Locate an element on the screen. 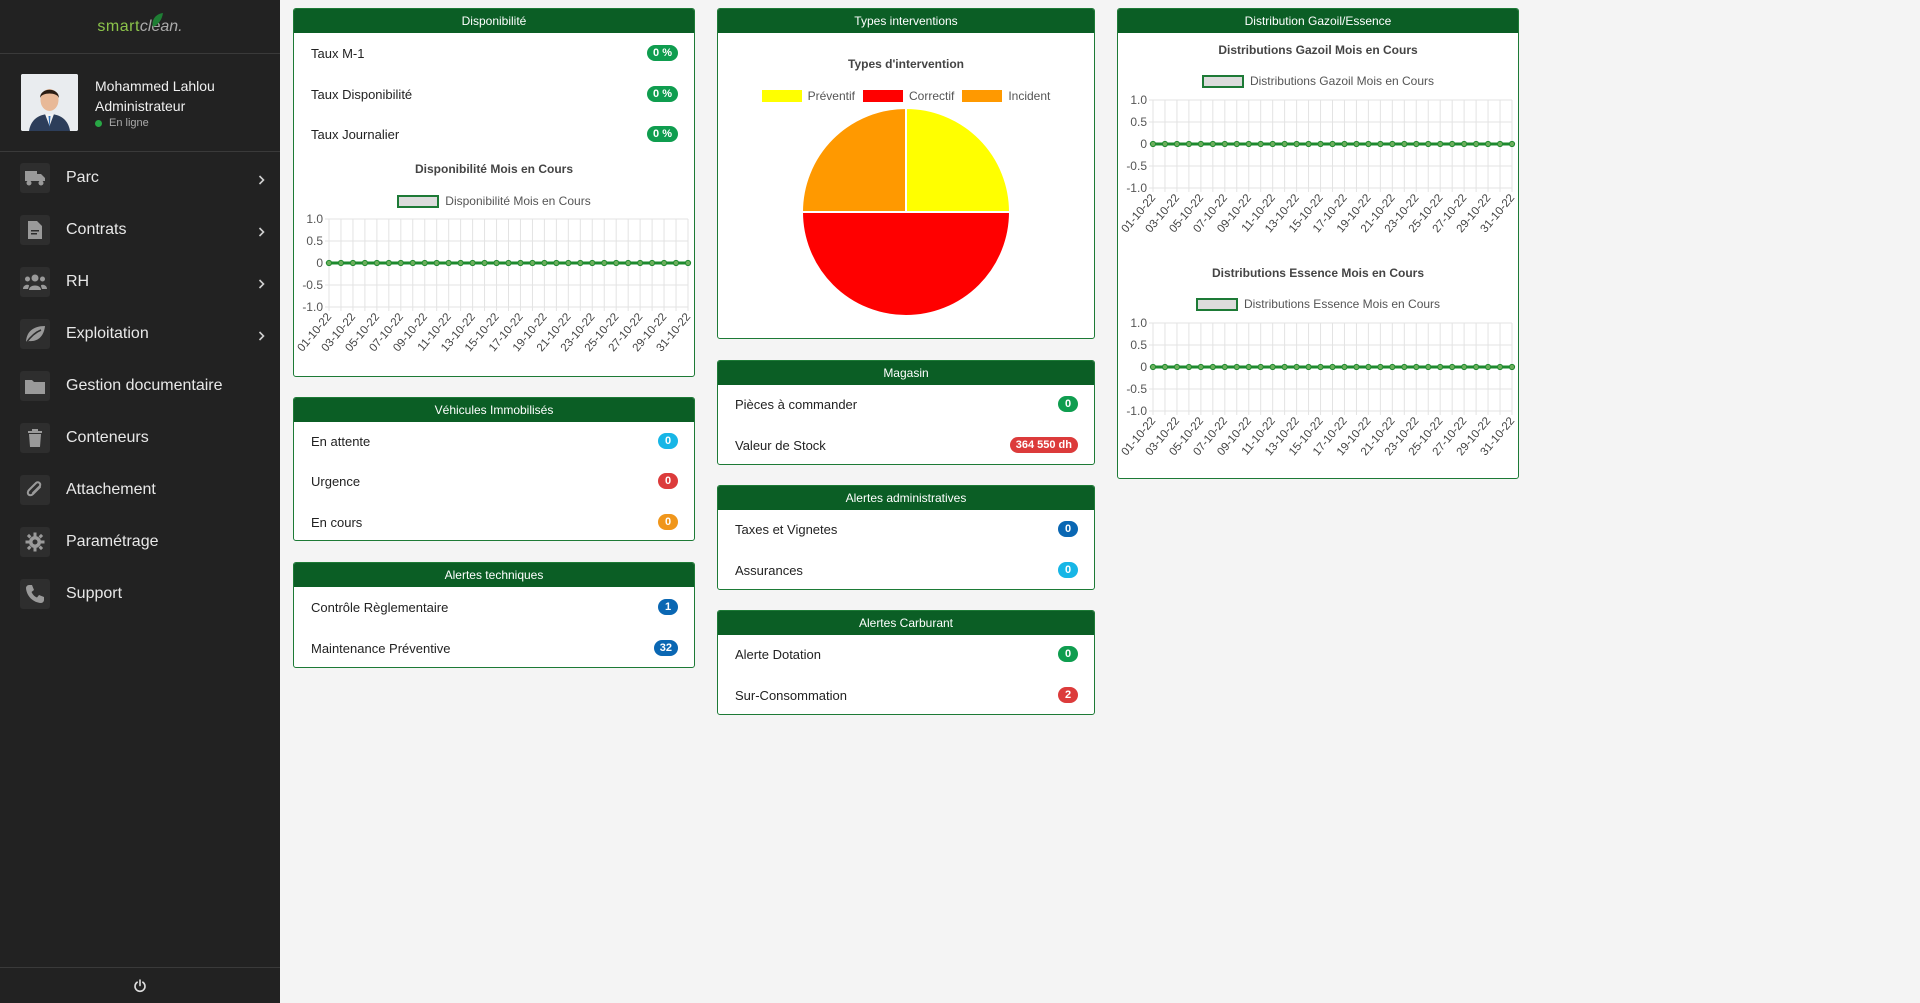  row-pieces-a-commander: Pièces à commander 0 is located at coordinates (906, 404).